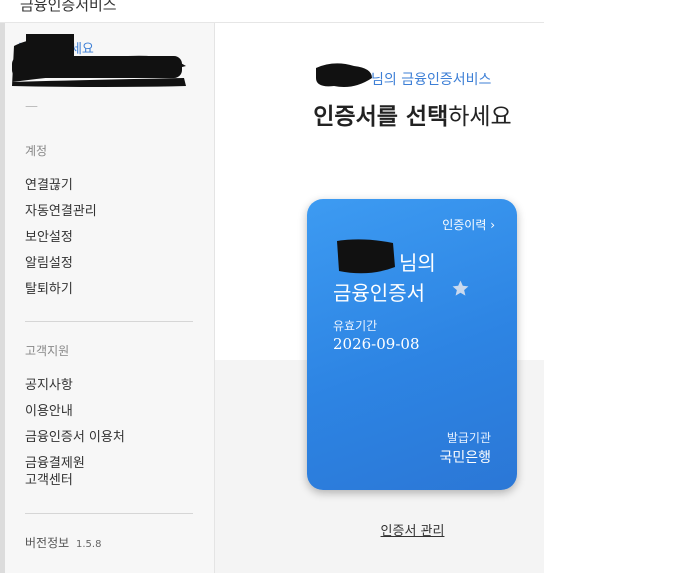 The height and width of the screenshot is (573, 675). Describe the element at coordinates (465, 458) in the screenshot. I see `issuer-name: 국민은행` at that location.